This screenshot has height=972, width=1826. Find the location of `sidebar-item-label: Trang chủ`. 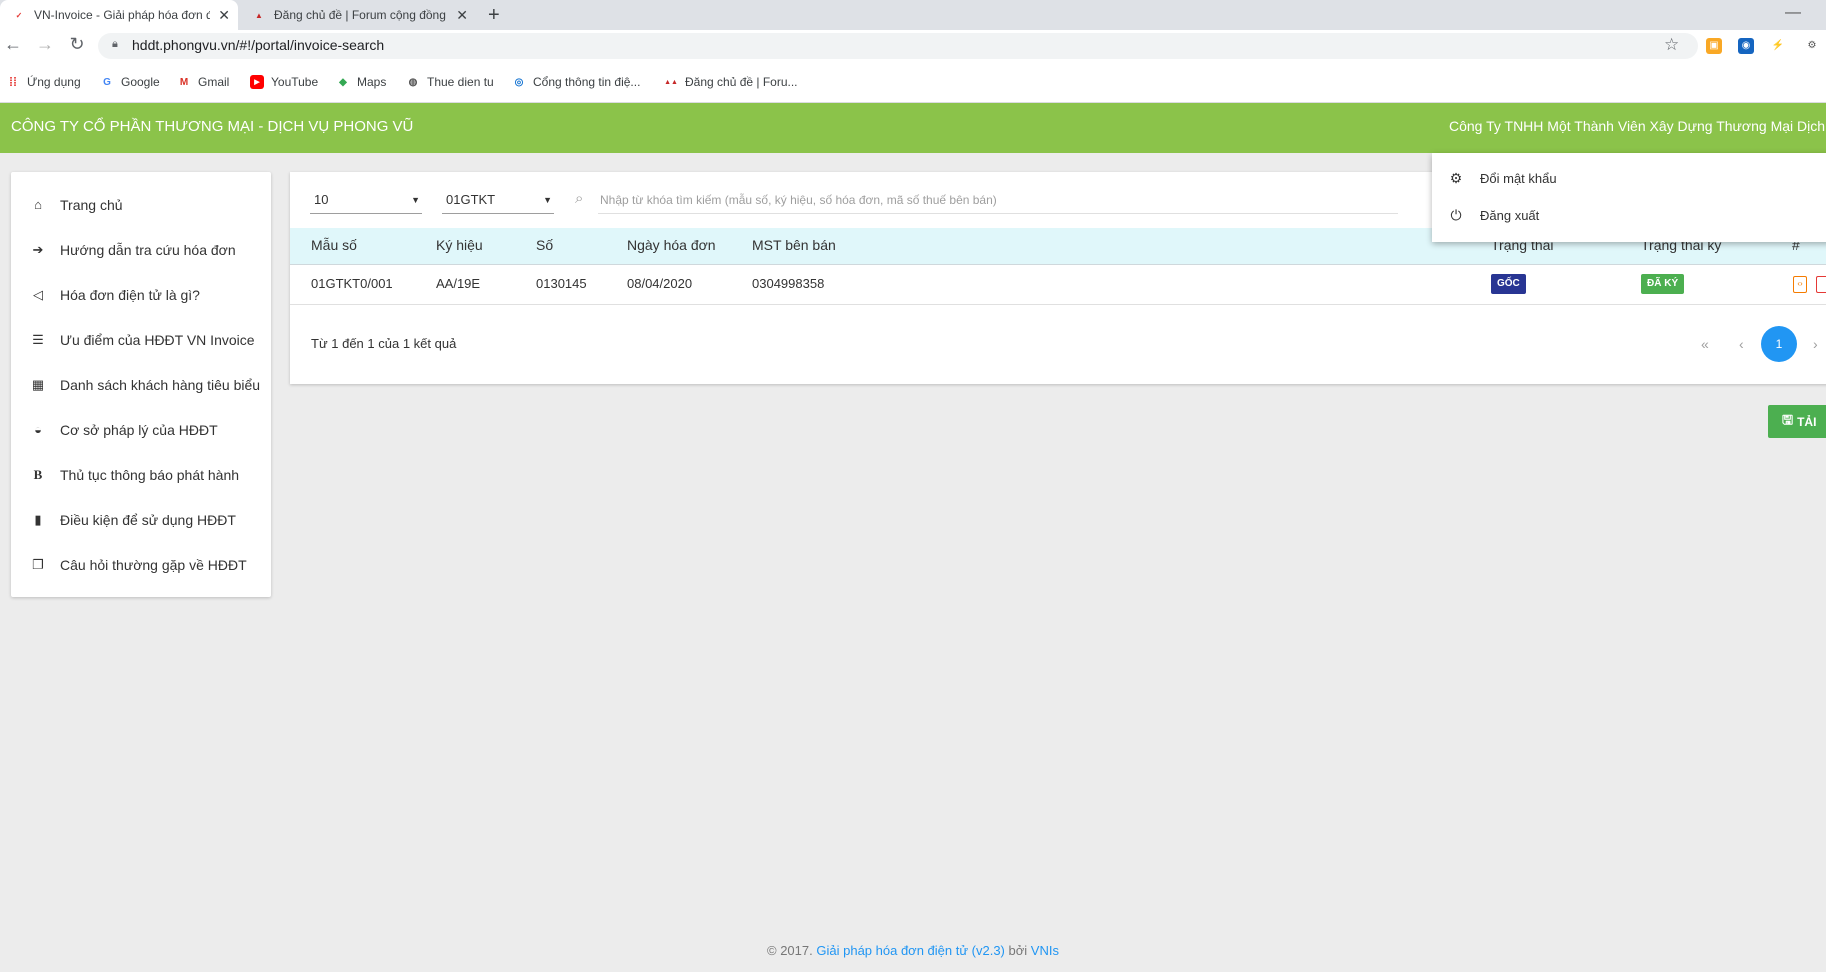

sidebar-item-label: Trang chủ is located at coordinates (91, 204).